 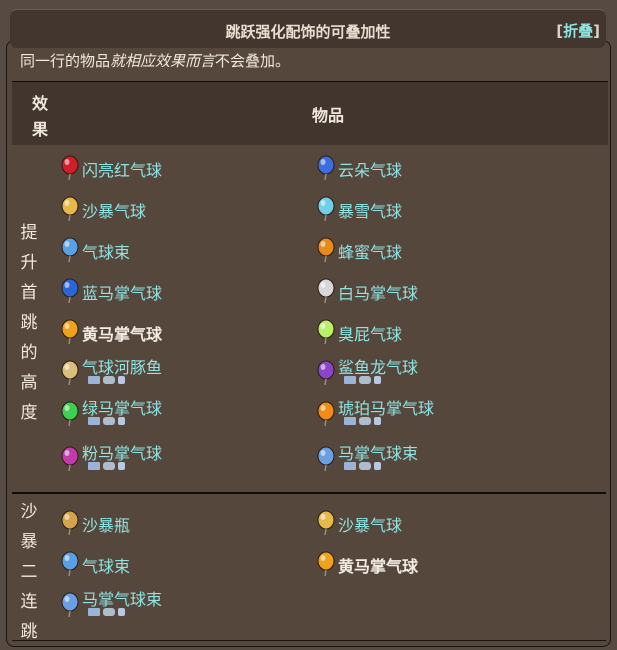 What do you see at coordinates (310, 113) in the screenshot?
I see `table-header: 效果 物品` at bounding box center [310, 113].